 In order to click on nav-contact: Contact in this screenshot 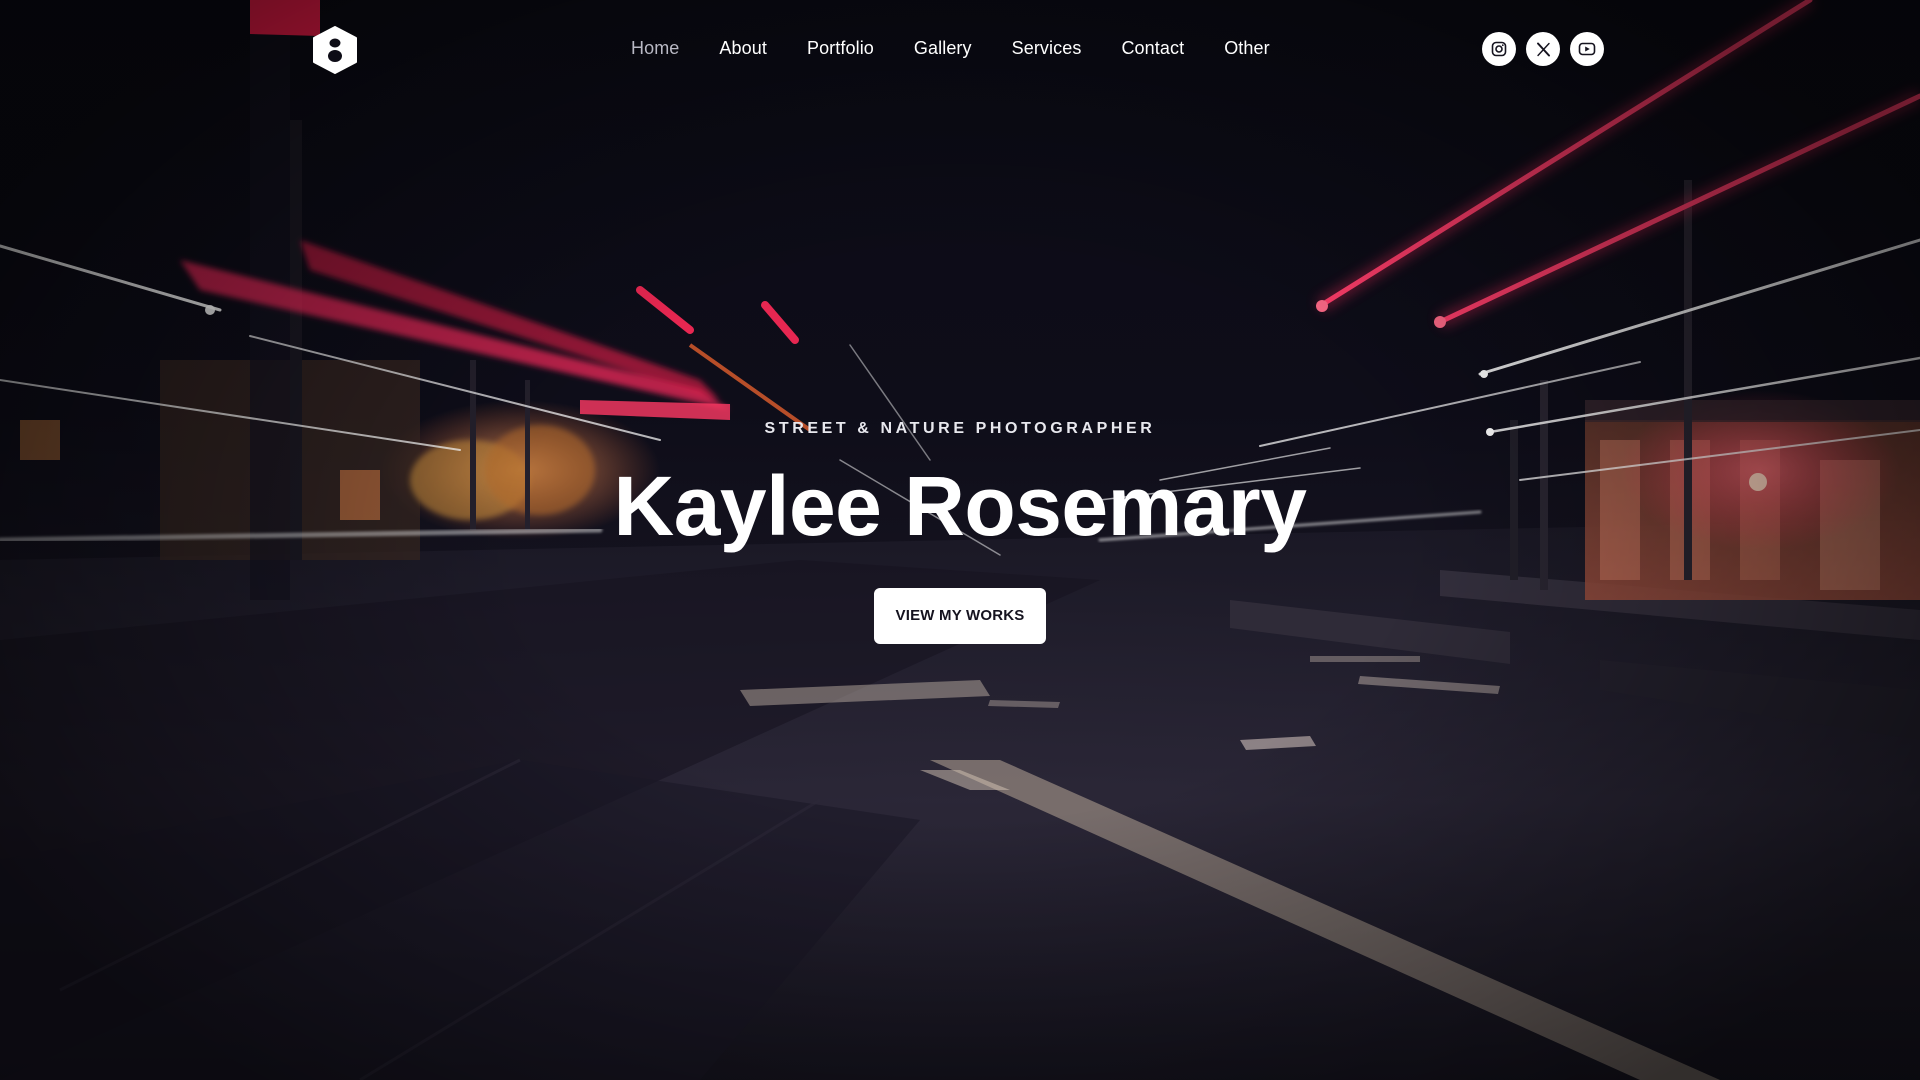, I will do `click(1152, 48)`.